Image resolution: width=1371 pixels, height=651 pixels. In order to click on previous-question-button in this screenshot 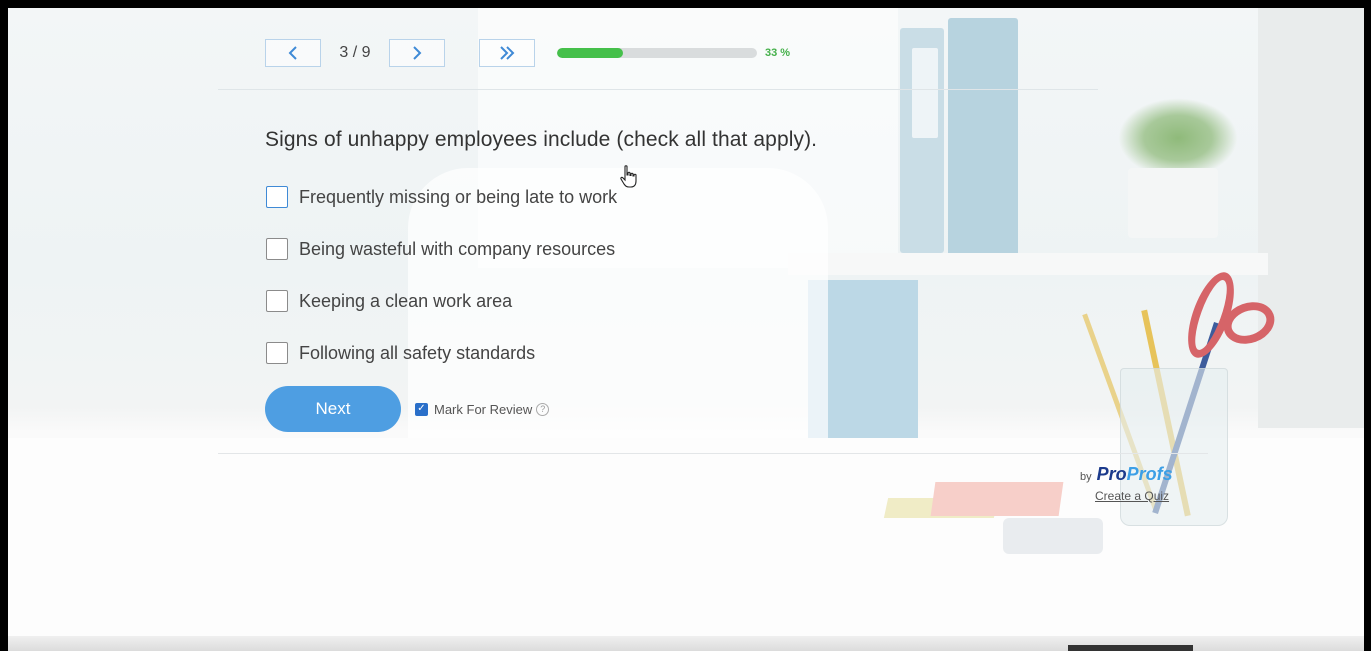, I will do `click(293, 53)`.